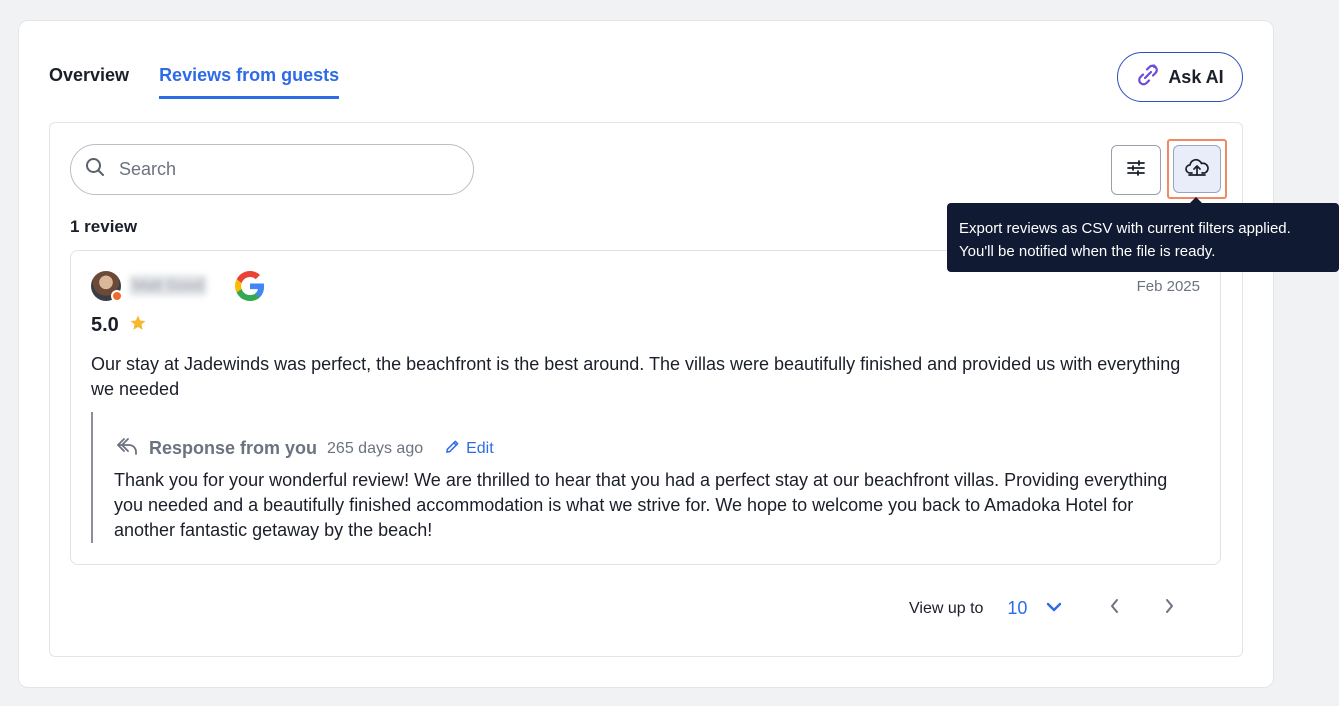 This screenshot has width=1339, height=706. I want to click on cloud-upload-icon, so click(1197, 169).